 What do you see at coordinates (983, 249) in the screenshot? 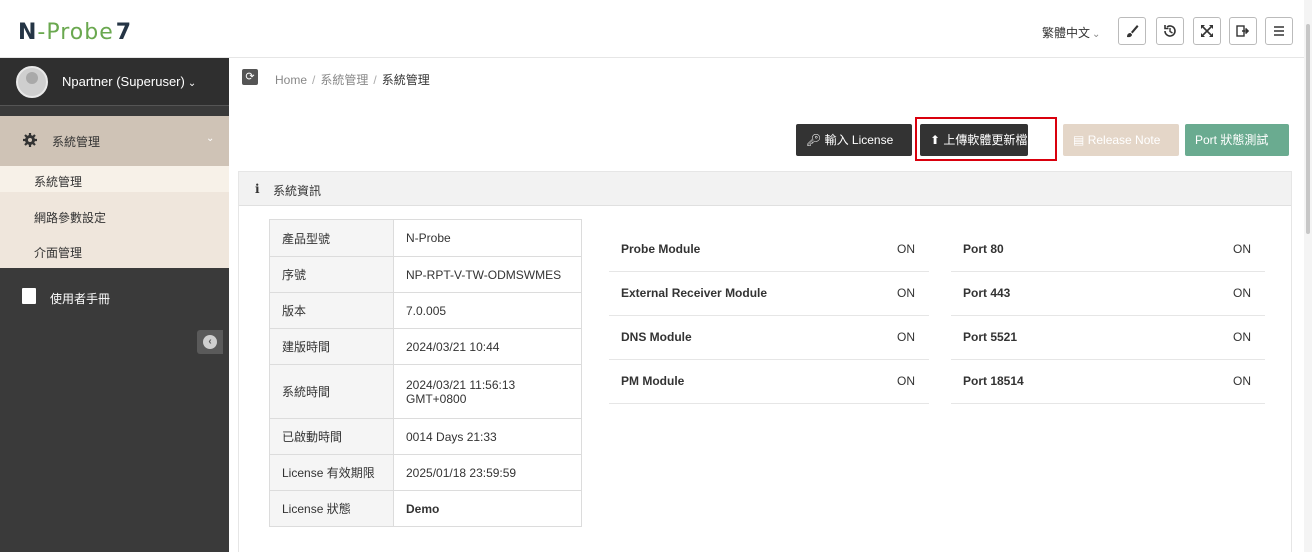
I see `port-name: Port 80` at bounding box center [983, 249].